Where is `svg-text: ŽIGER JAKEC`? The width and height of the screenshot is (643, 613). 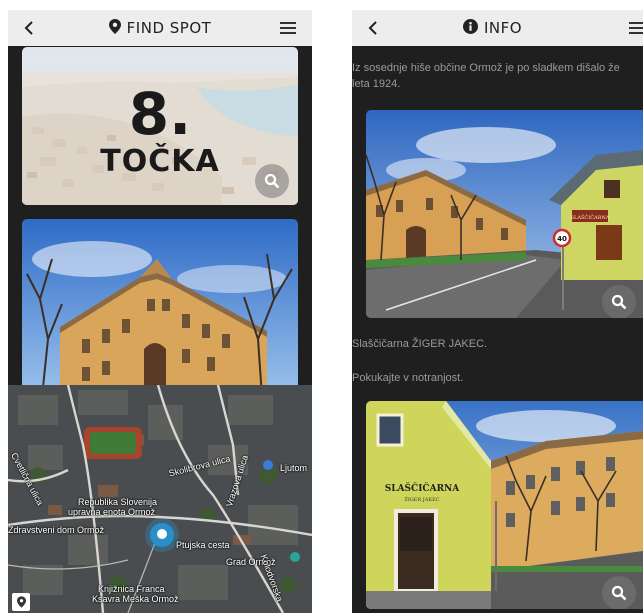
svg-text: ŽIGER JAKEC is located at coordinates (421, 499).